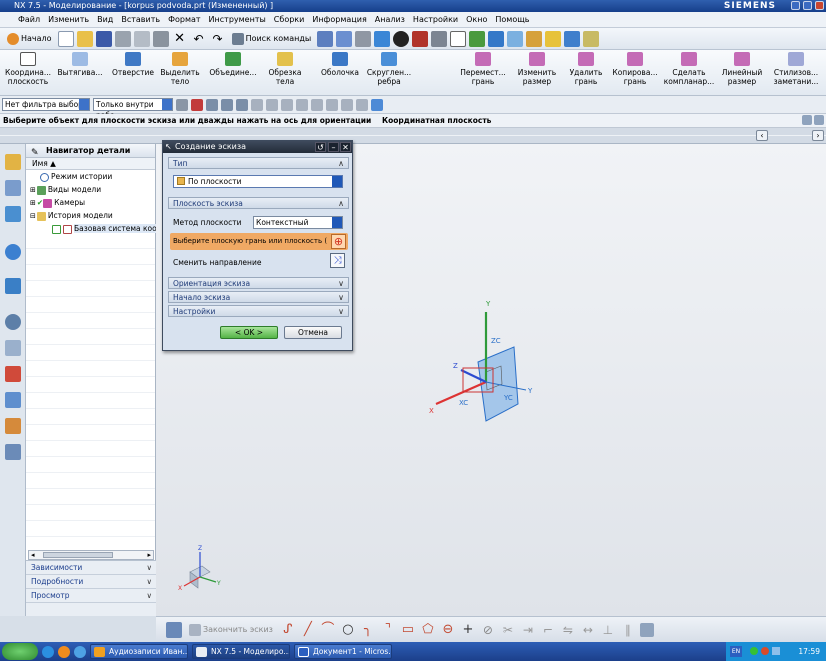  What do you see at coordinates (819, 120) in the screenshot?
I see `cue-close-icon` at bounding box center [819, 120].